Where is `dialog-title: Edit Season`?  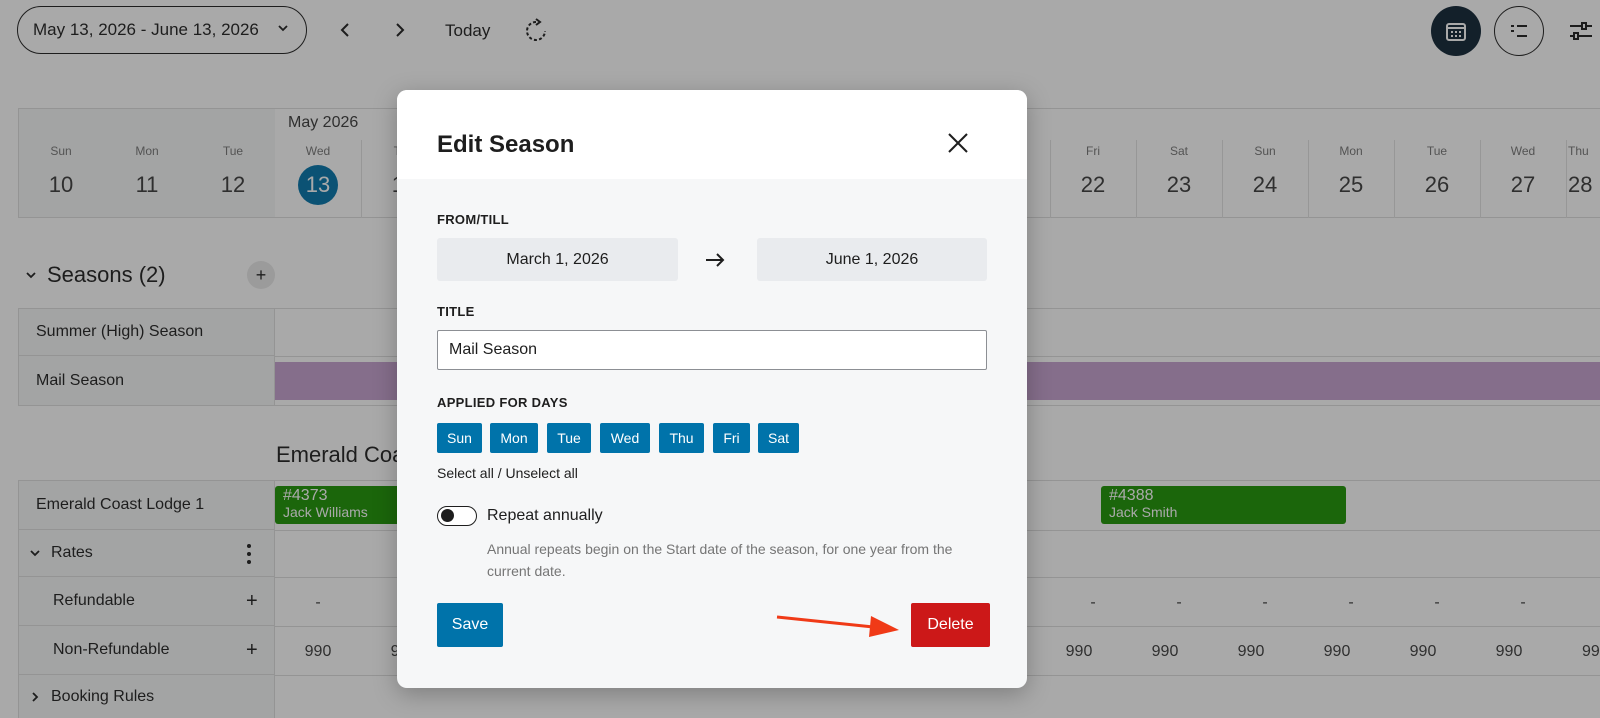 dialog-title: Edit Season is located at coordinates (506, 144).